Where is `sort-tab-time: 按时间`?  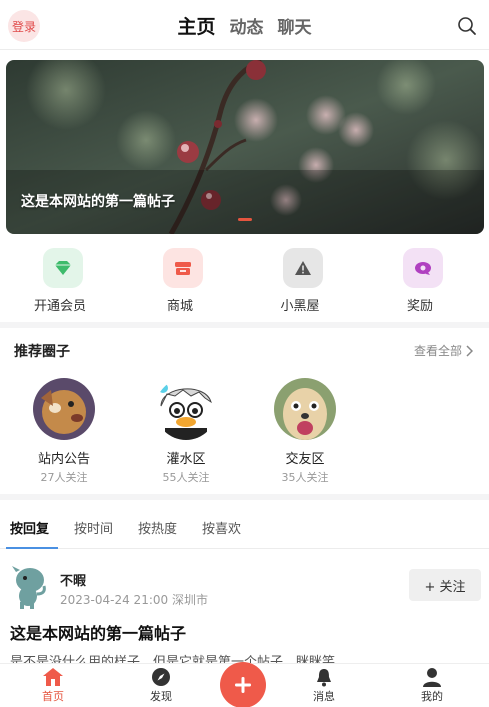 sort-tab-time: 按时间 is located at coordinates (93, 527).